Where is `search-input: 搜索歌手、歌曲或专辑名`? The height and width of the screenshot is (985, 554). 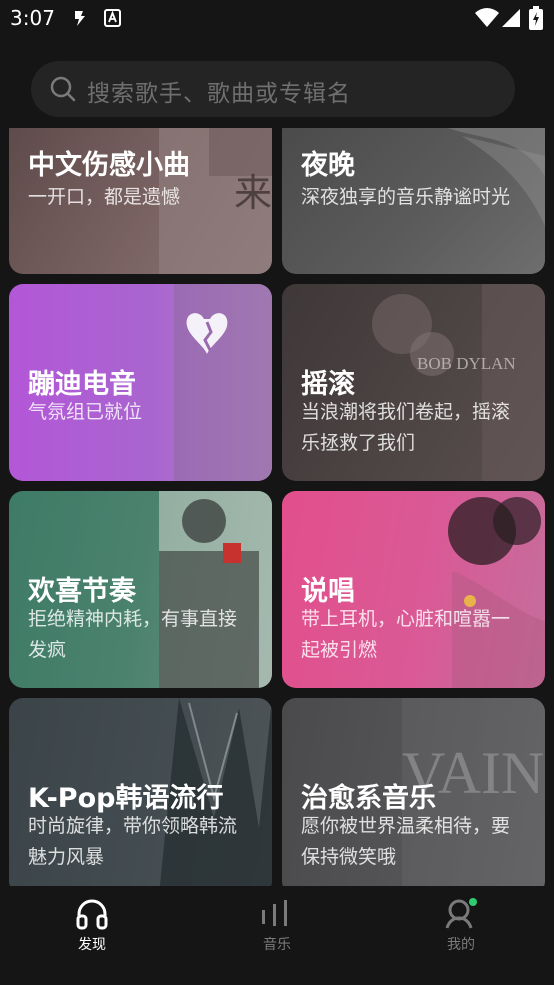 search-input: 搜索歌手、歌曲或专辑名 is located at coordinates (273, 89).